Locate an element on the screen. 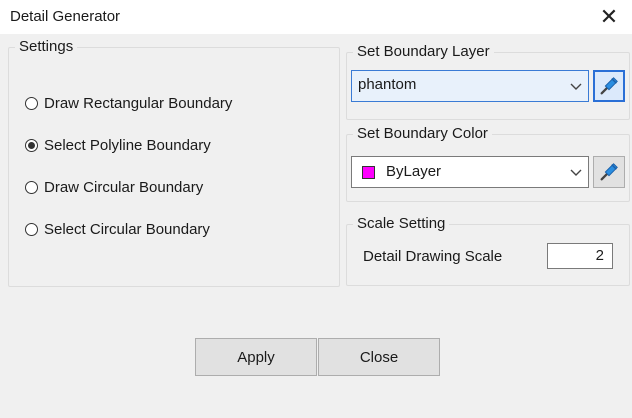 The height and width of the screenshot is (418, 632). radio-draw-rectangular-boundary: Draw Rectangular Boundary is located at coordinates (128, 103).